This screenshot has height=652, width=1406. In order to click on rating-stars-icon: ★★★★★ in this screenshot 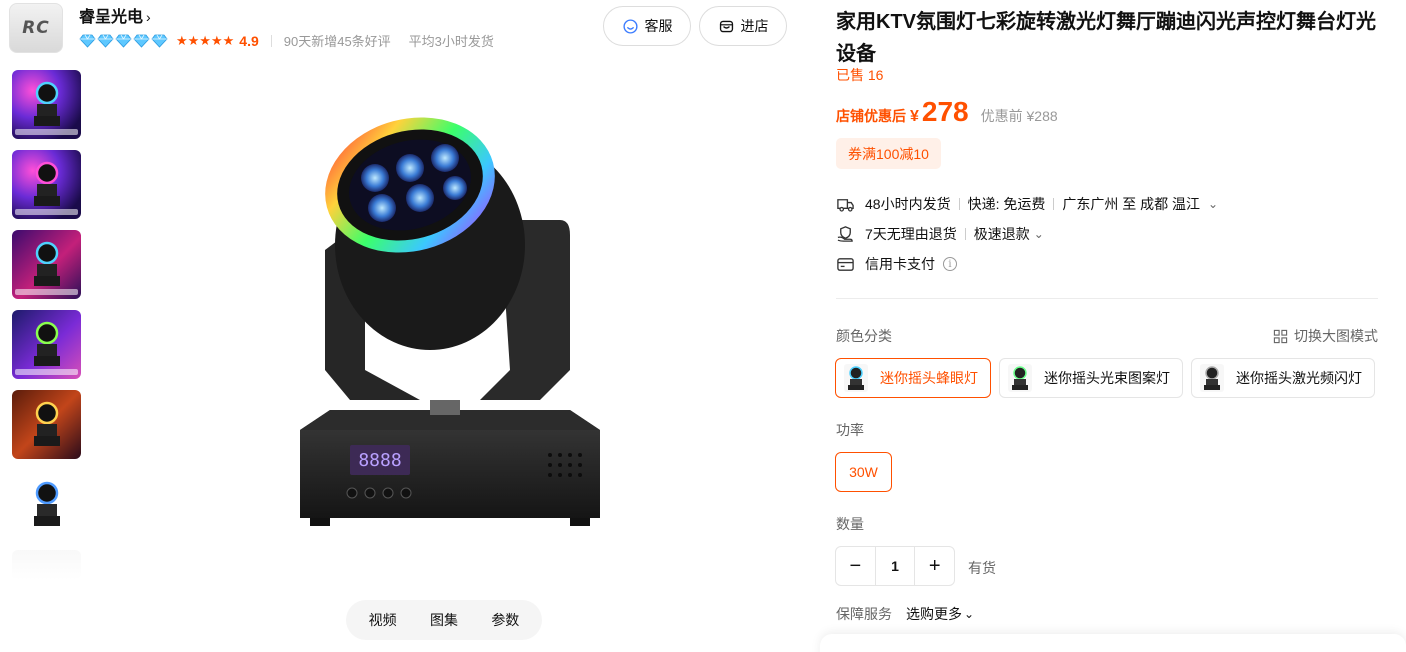, I will do `click(205, 40)`.